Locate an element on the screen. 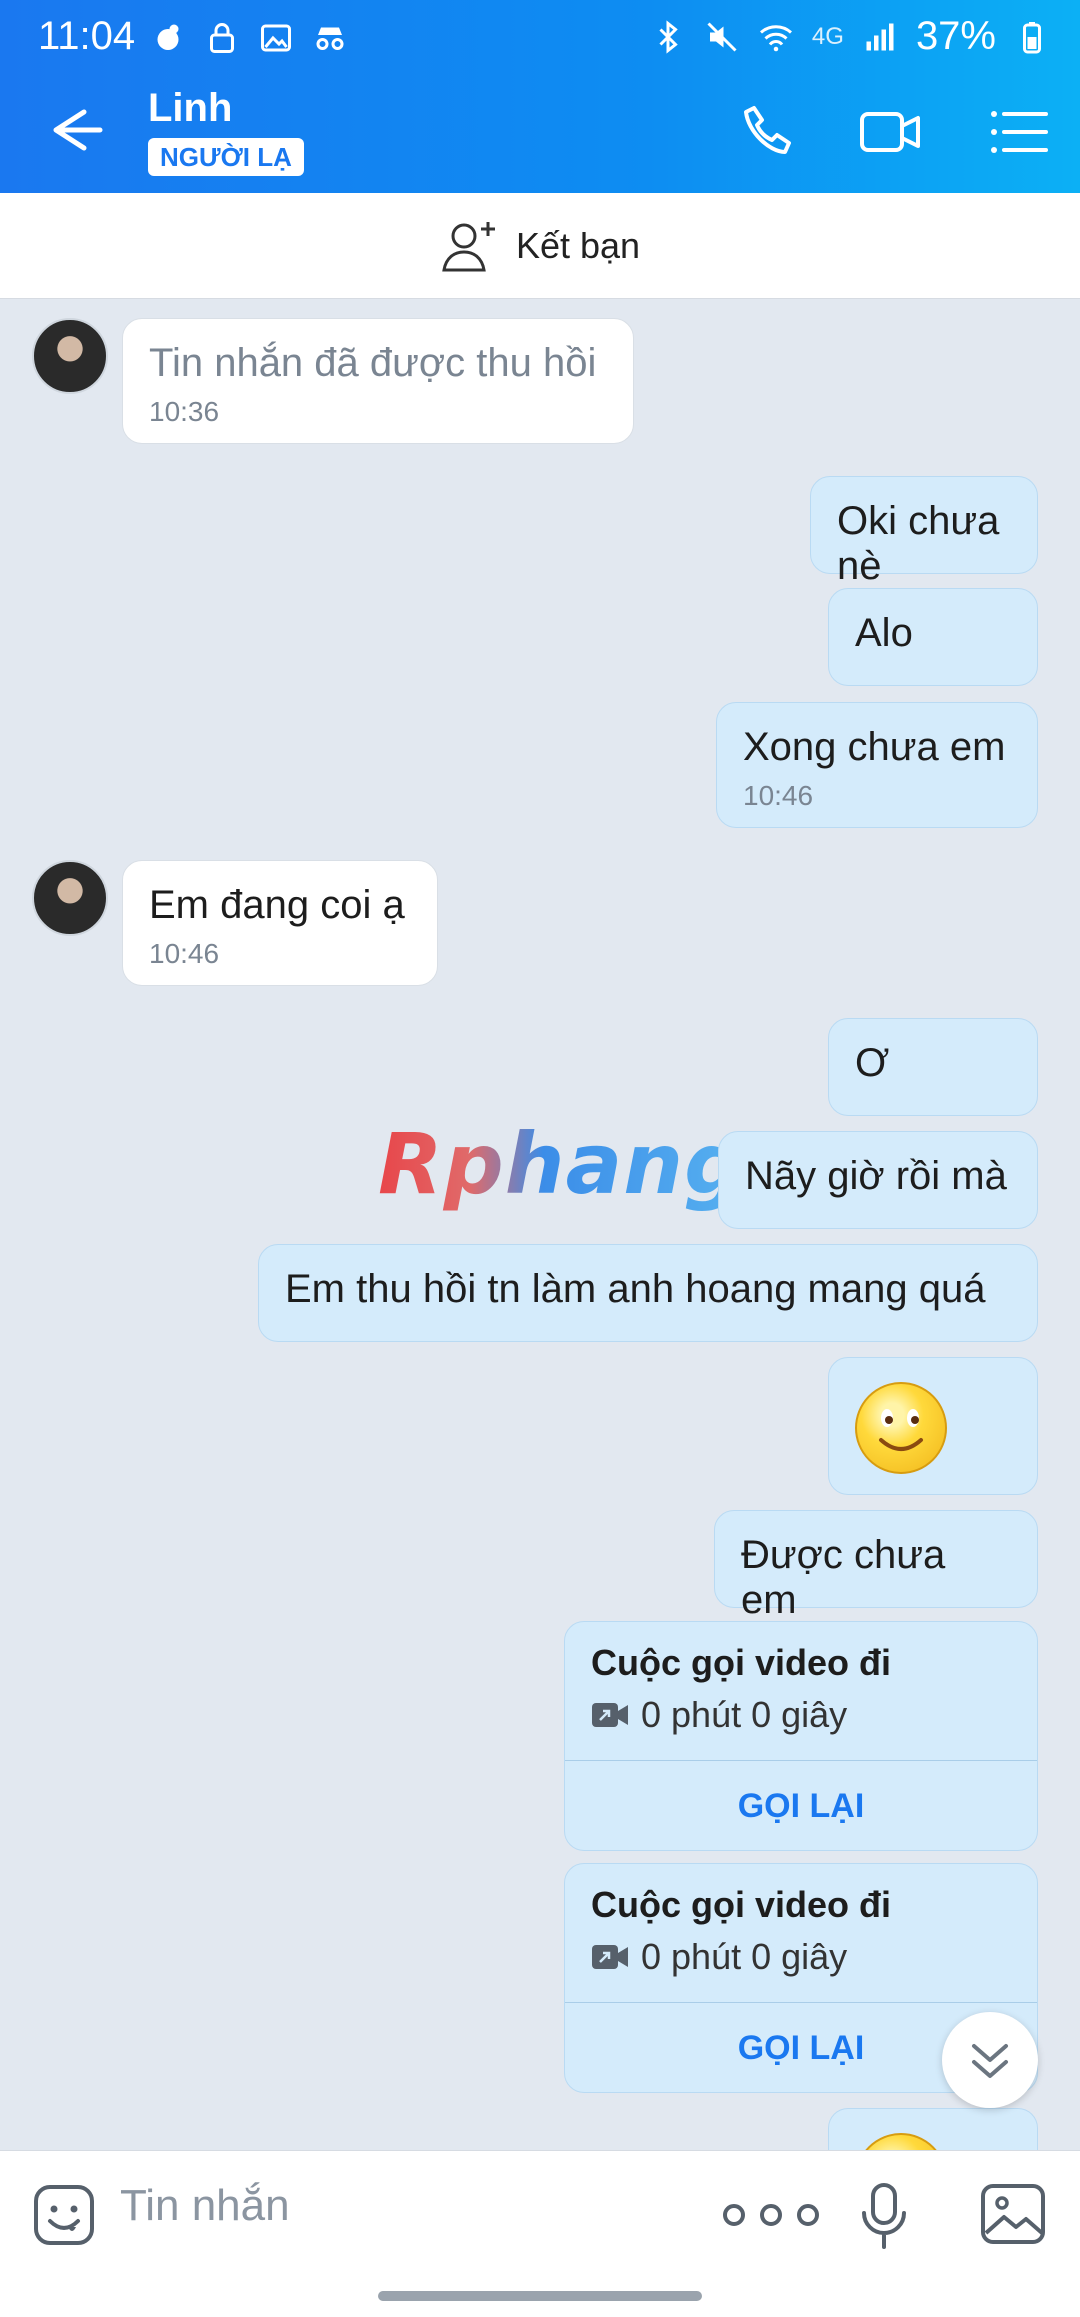  network-label: 4G is located at coordinates (827, 36).